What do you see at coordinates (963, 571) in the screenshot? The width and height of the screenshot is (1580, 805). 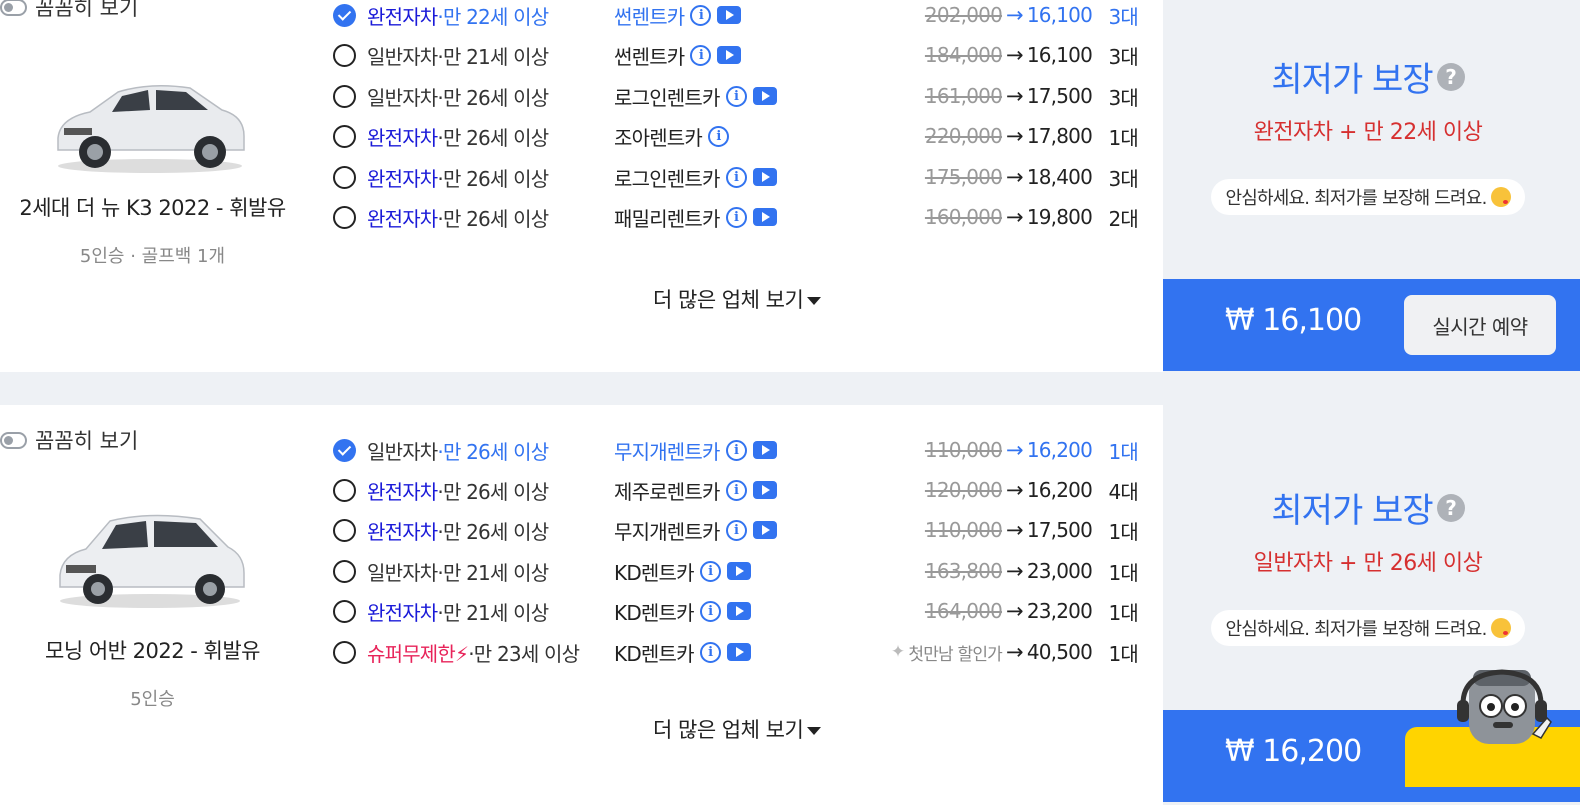 I see `original-price: 163,800` at bounding box center [963, 571].